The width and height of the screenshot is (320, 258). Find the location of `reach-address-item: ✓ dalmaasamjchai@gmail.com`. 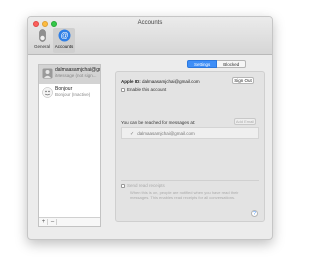

reach-address-item: ✓ dalmaasamjchai@gmail.com is located at coordinates (162, 134).